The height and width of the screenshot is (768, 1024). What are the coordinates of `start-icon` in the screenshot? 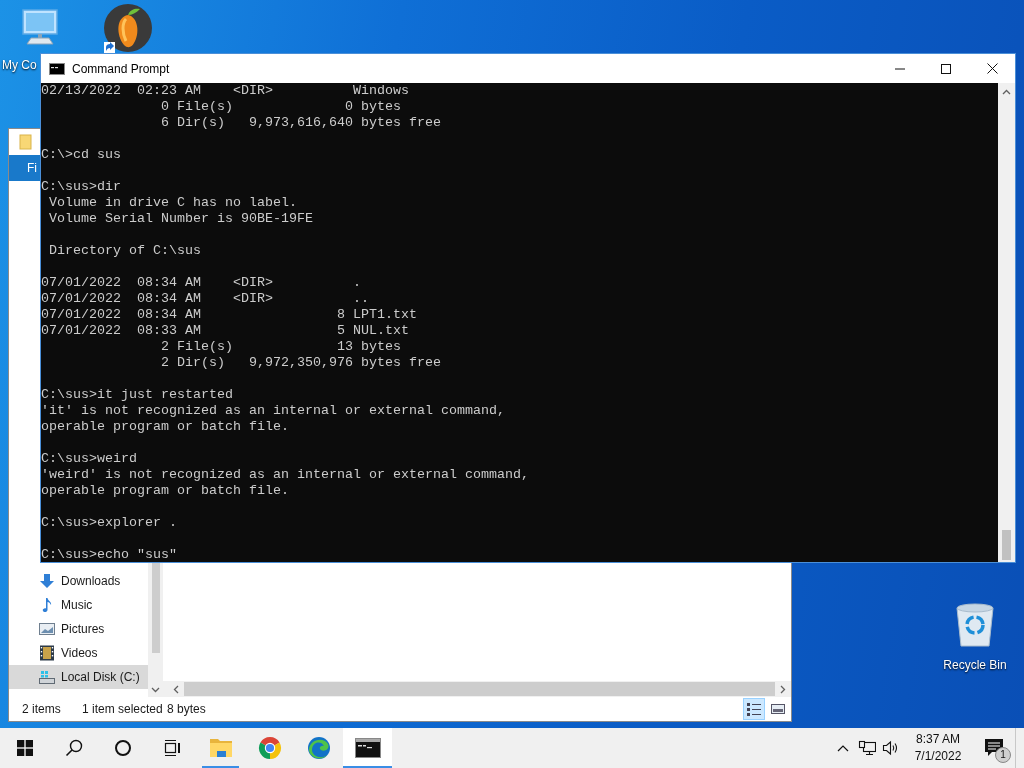 It's located at (24, 748).